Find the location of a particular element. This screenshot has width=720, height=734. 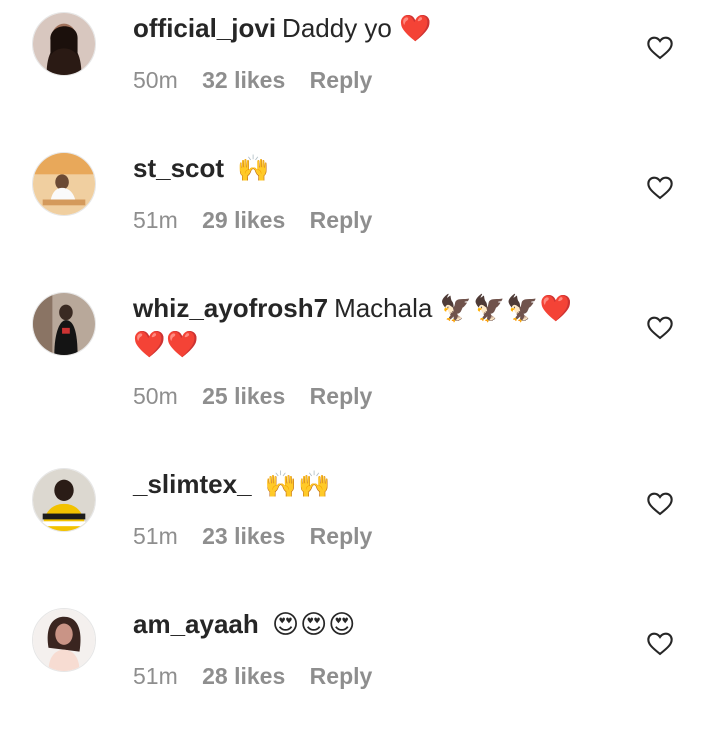

comment-username: am_ayaah is located at coordinates (196, 624).